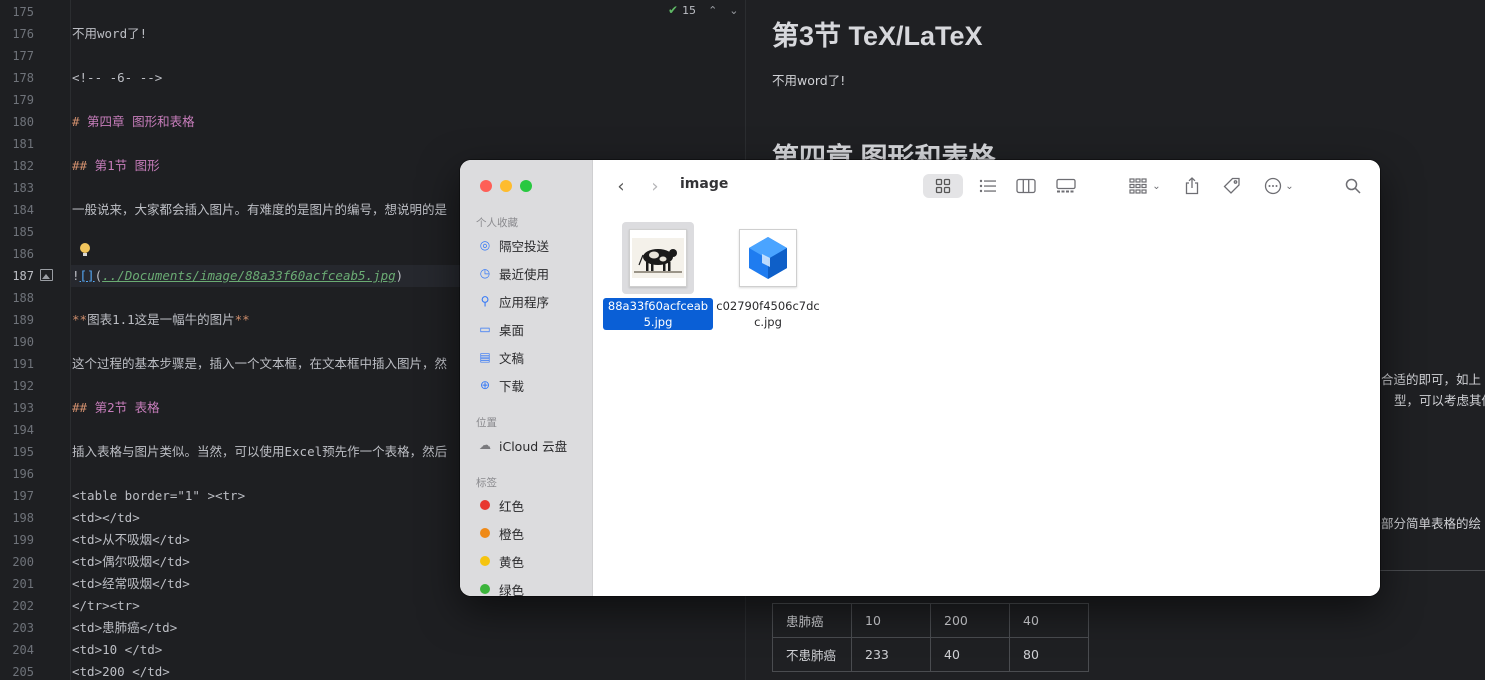 This screenshot has width=1485, height=680. I want to click on sidebar-item-download: ⊕ 下载, so click(533, 385).